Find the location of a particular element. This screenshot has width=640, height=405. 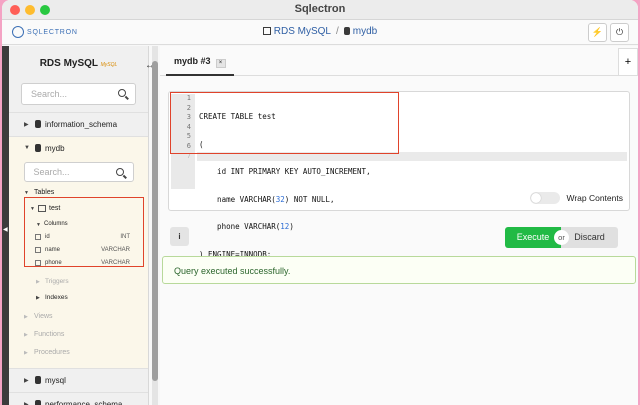

server-title: RDS MySQL MySQL is located at coordinates (78, 63).